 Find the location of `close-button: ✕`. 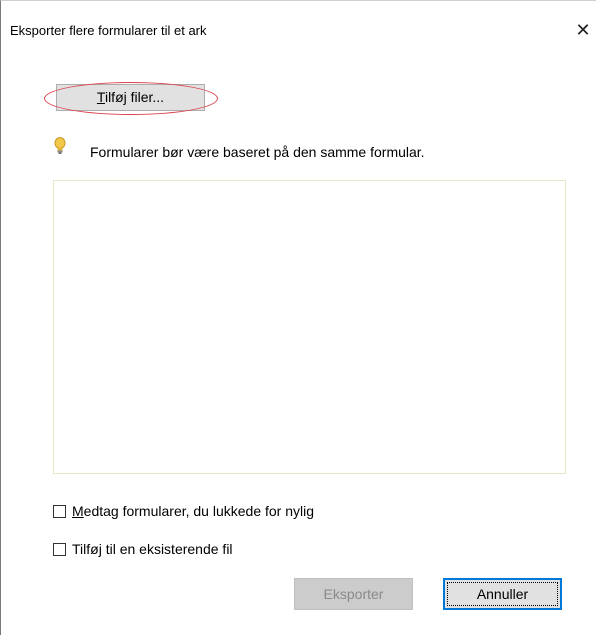

close-button: ✕ is located at coordinates (583, 30).